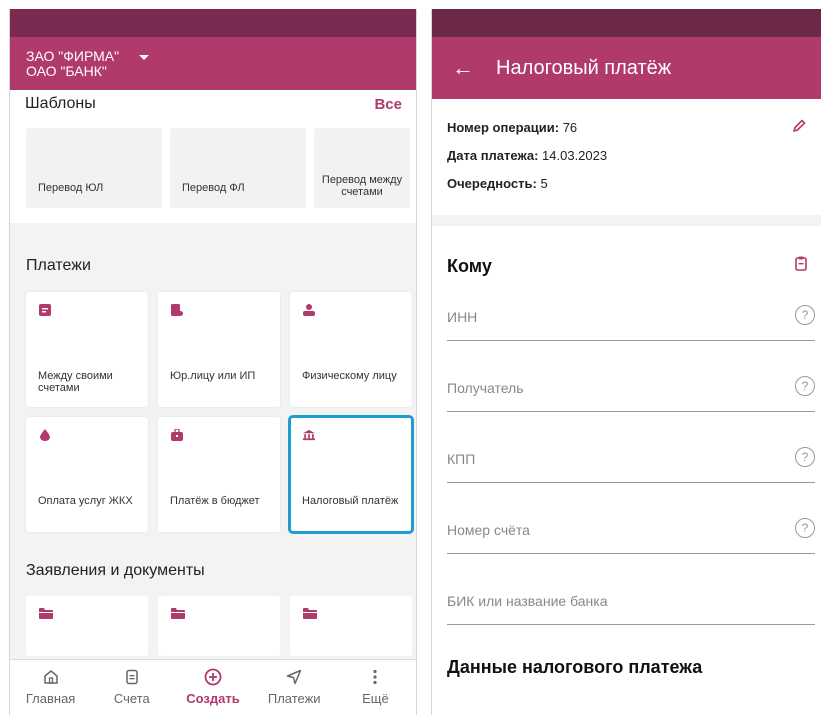 This screenshot has height=715, width=821. What do you see at coordinates (503, 127) in the screenshot?
I see `info-label: Номер операции:` at bounding box center [503, 127].